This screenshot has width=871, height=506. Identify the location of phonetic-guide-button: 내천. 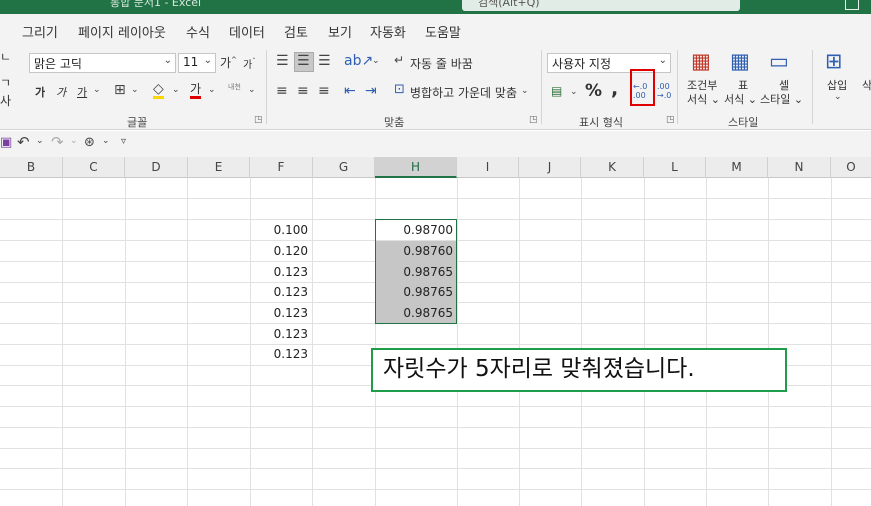
(234, 87).